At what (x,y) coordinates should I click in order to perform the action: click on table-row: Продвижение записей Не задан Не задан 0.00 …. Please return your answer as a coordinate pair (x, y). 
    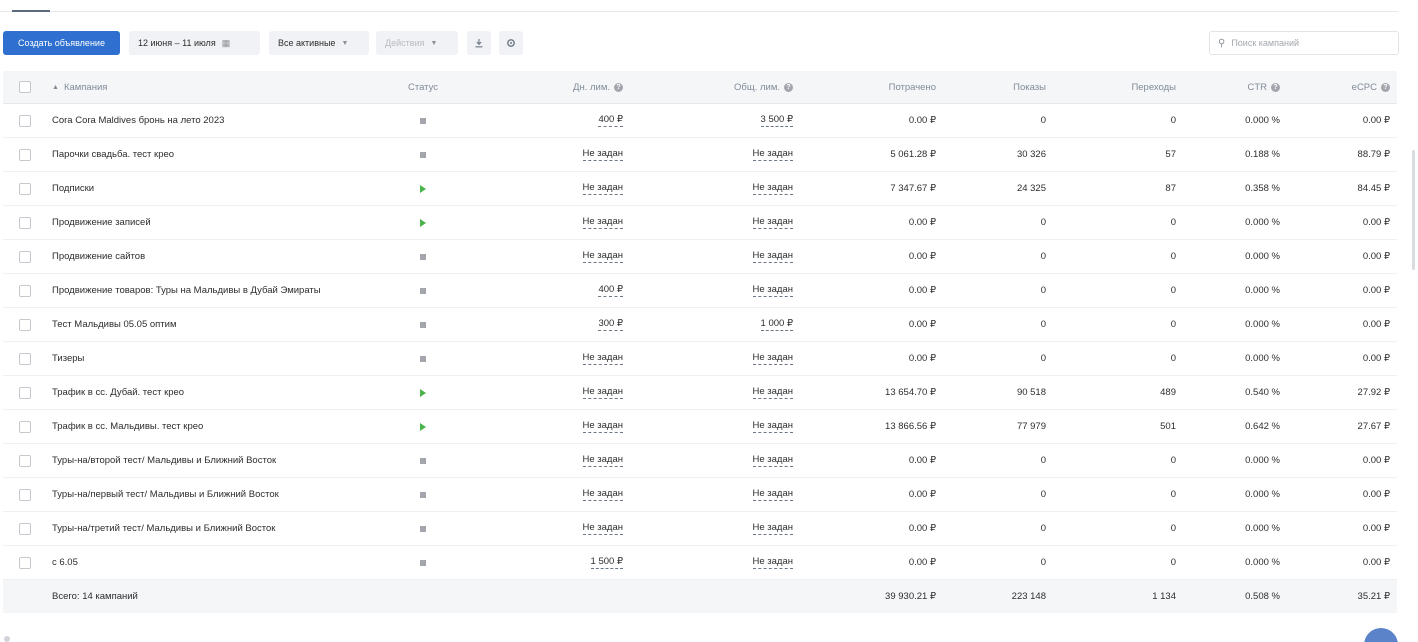
    Looking at the image, I should click on (700, 223).